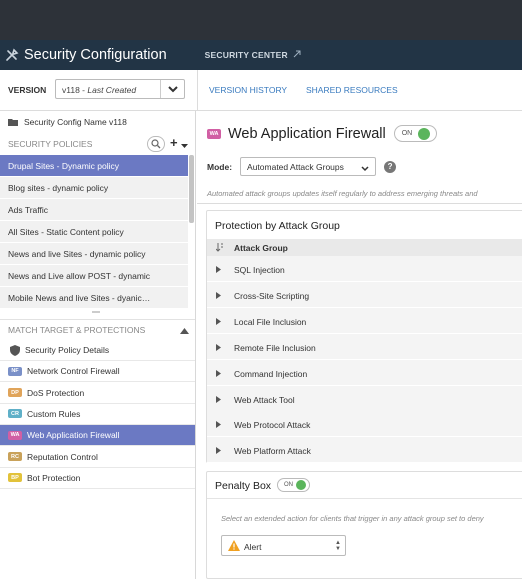  I want to click on penalty-box-header: Penalty Box ON, so click(364, 485).